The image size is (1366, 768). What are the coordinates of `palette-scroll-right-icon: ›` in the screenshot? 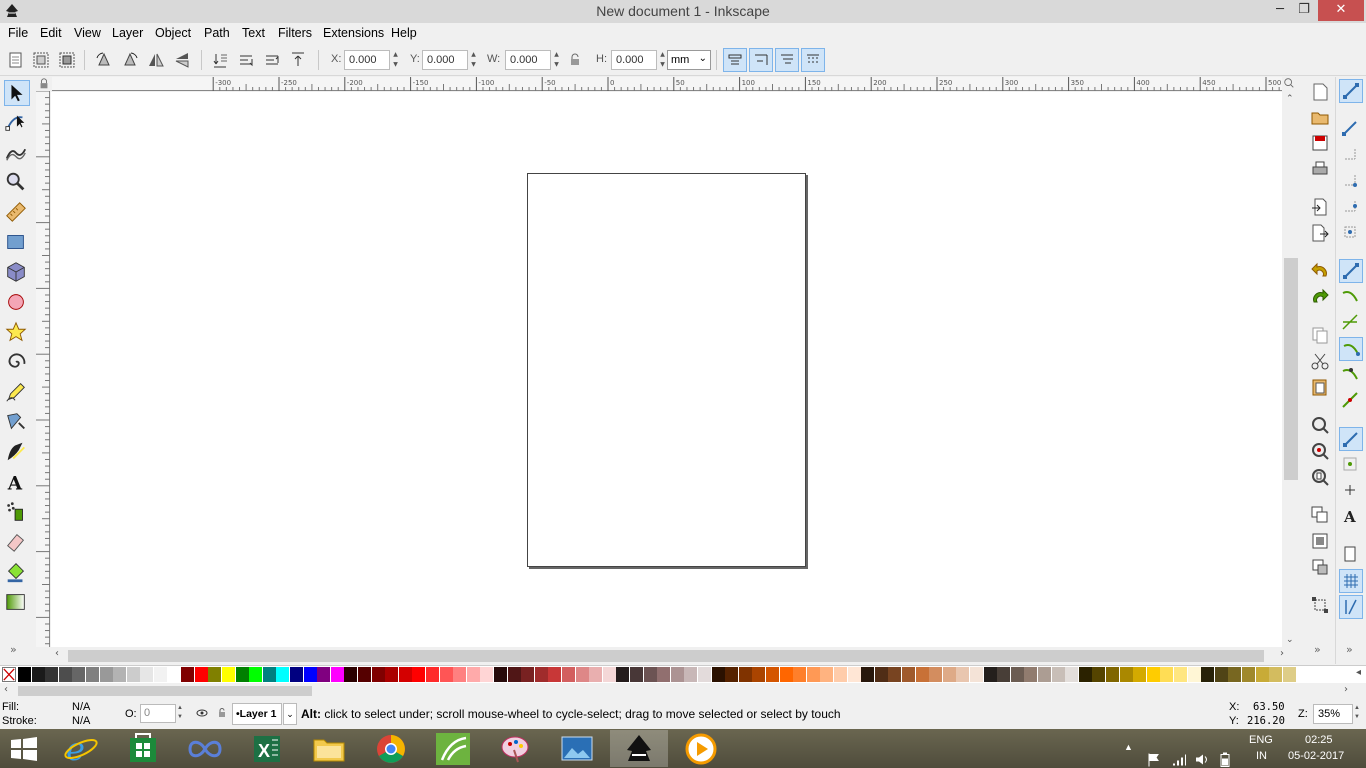 It's located at (1346, 689).